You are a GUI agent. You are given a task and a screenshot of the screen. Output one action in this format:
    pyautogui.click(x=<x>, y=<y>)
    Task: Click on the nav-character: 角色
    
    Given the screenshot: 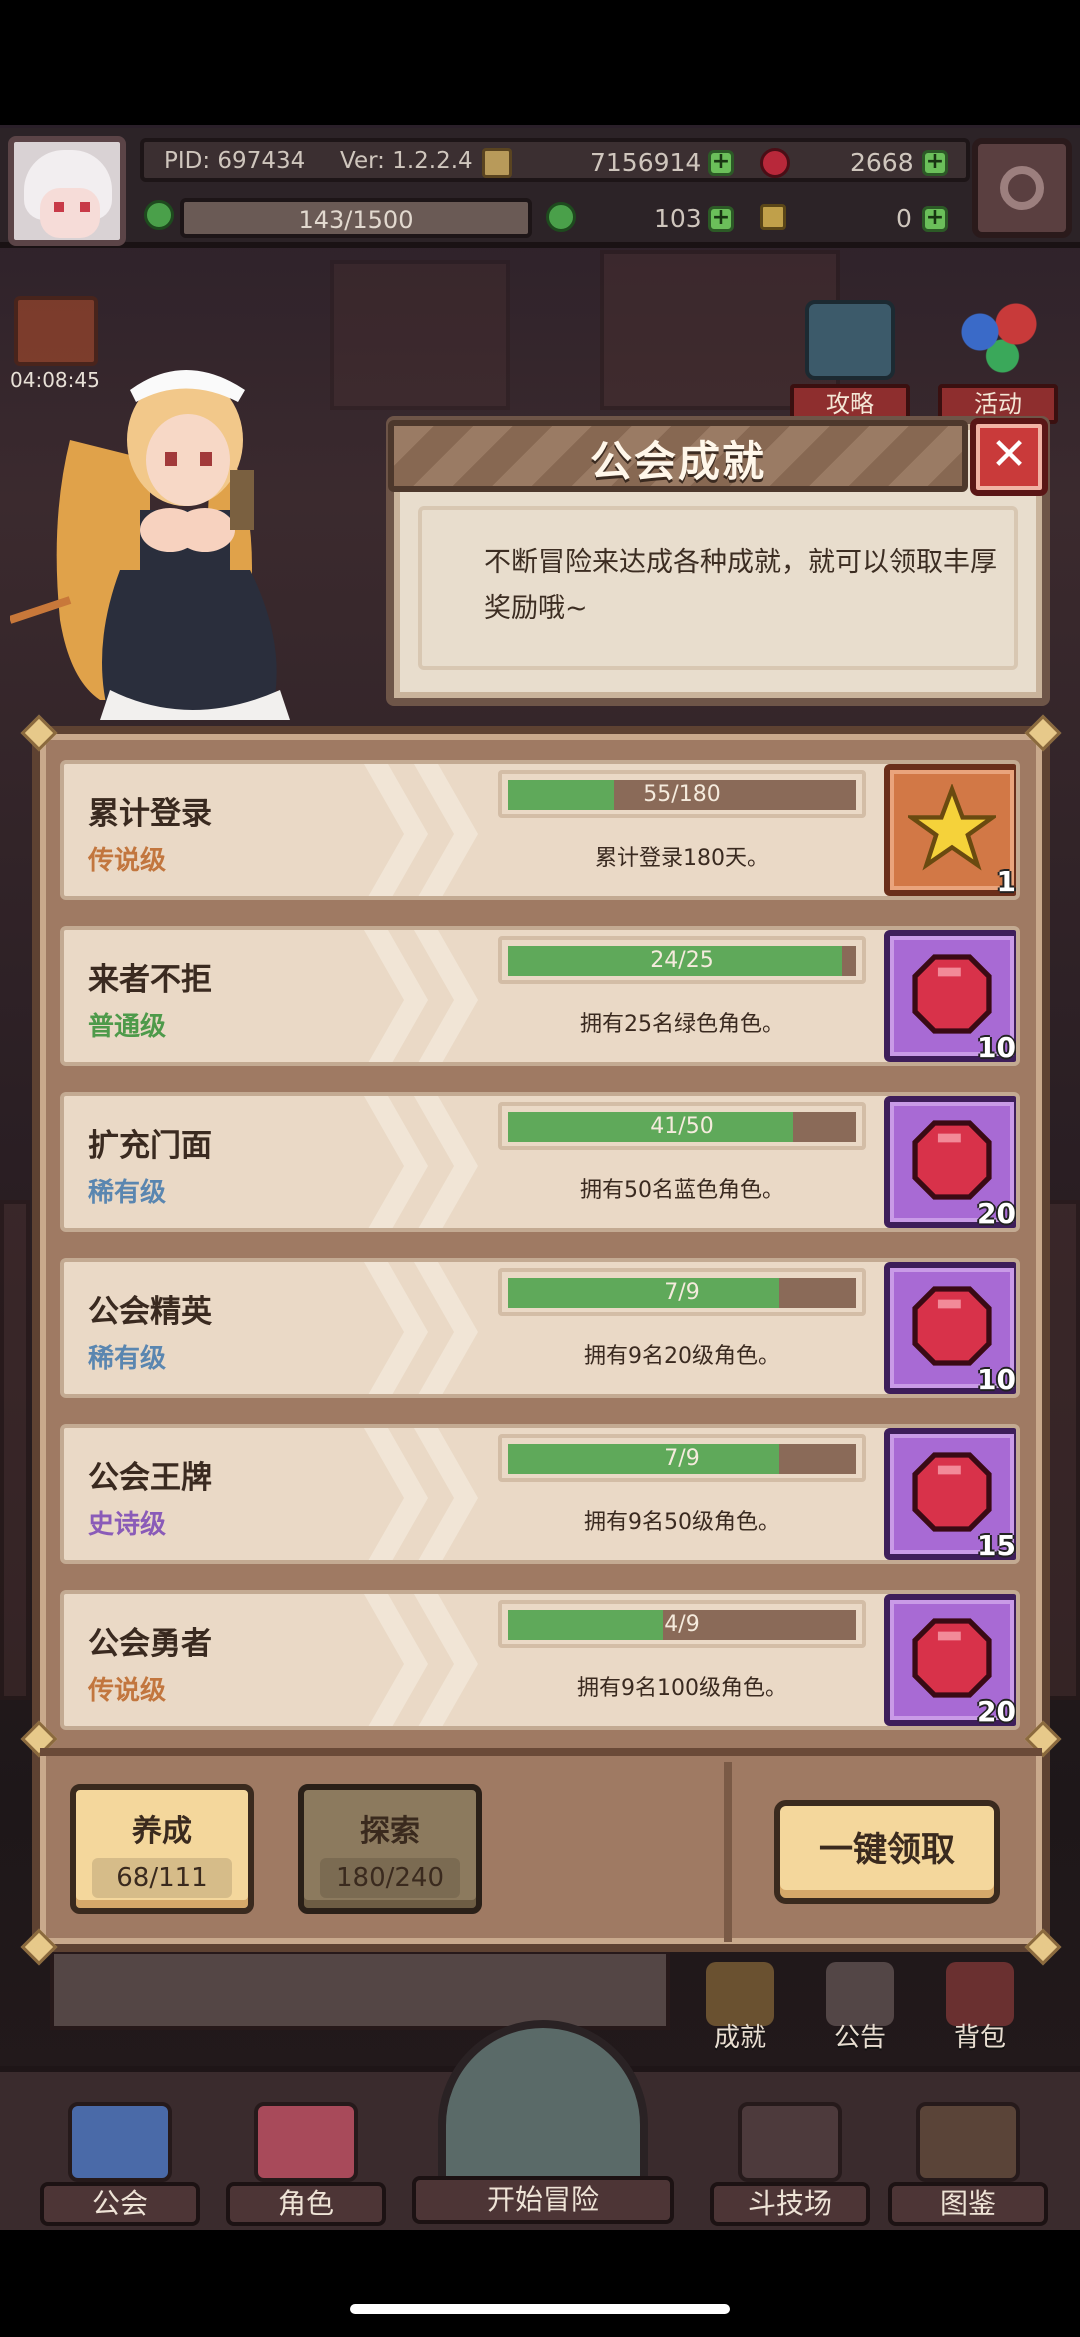 What is the action you would take?
    pyautogui.click(x=306, y=2164)
    